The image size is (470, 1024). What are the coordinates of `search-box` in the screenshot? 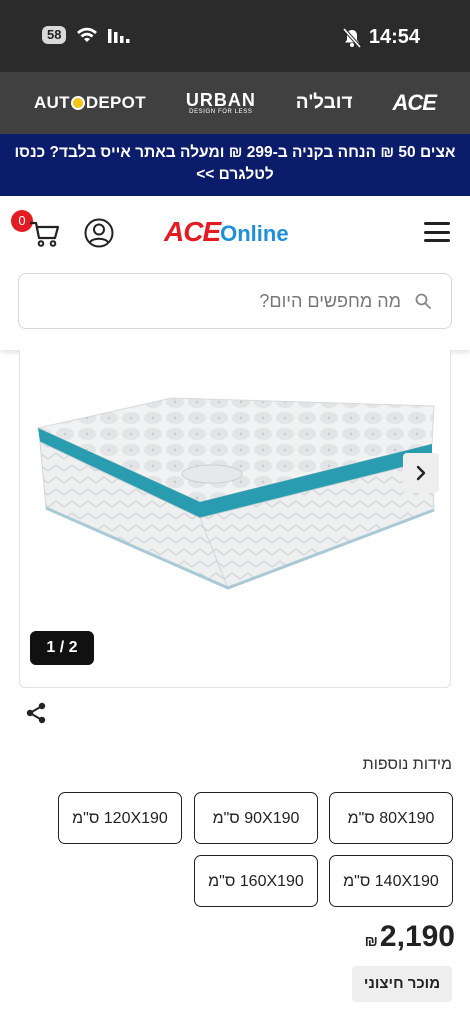 It's located at (235, 301).